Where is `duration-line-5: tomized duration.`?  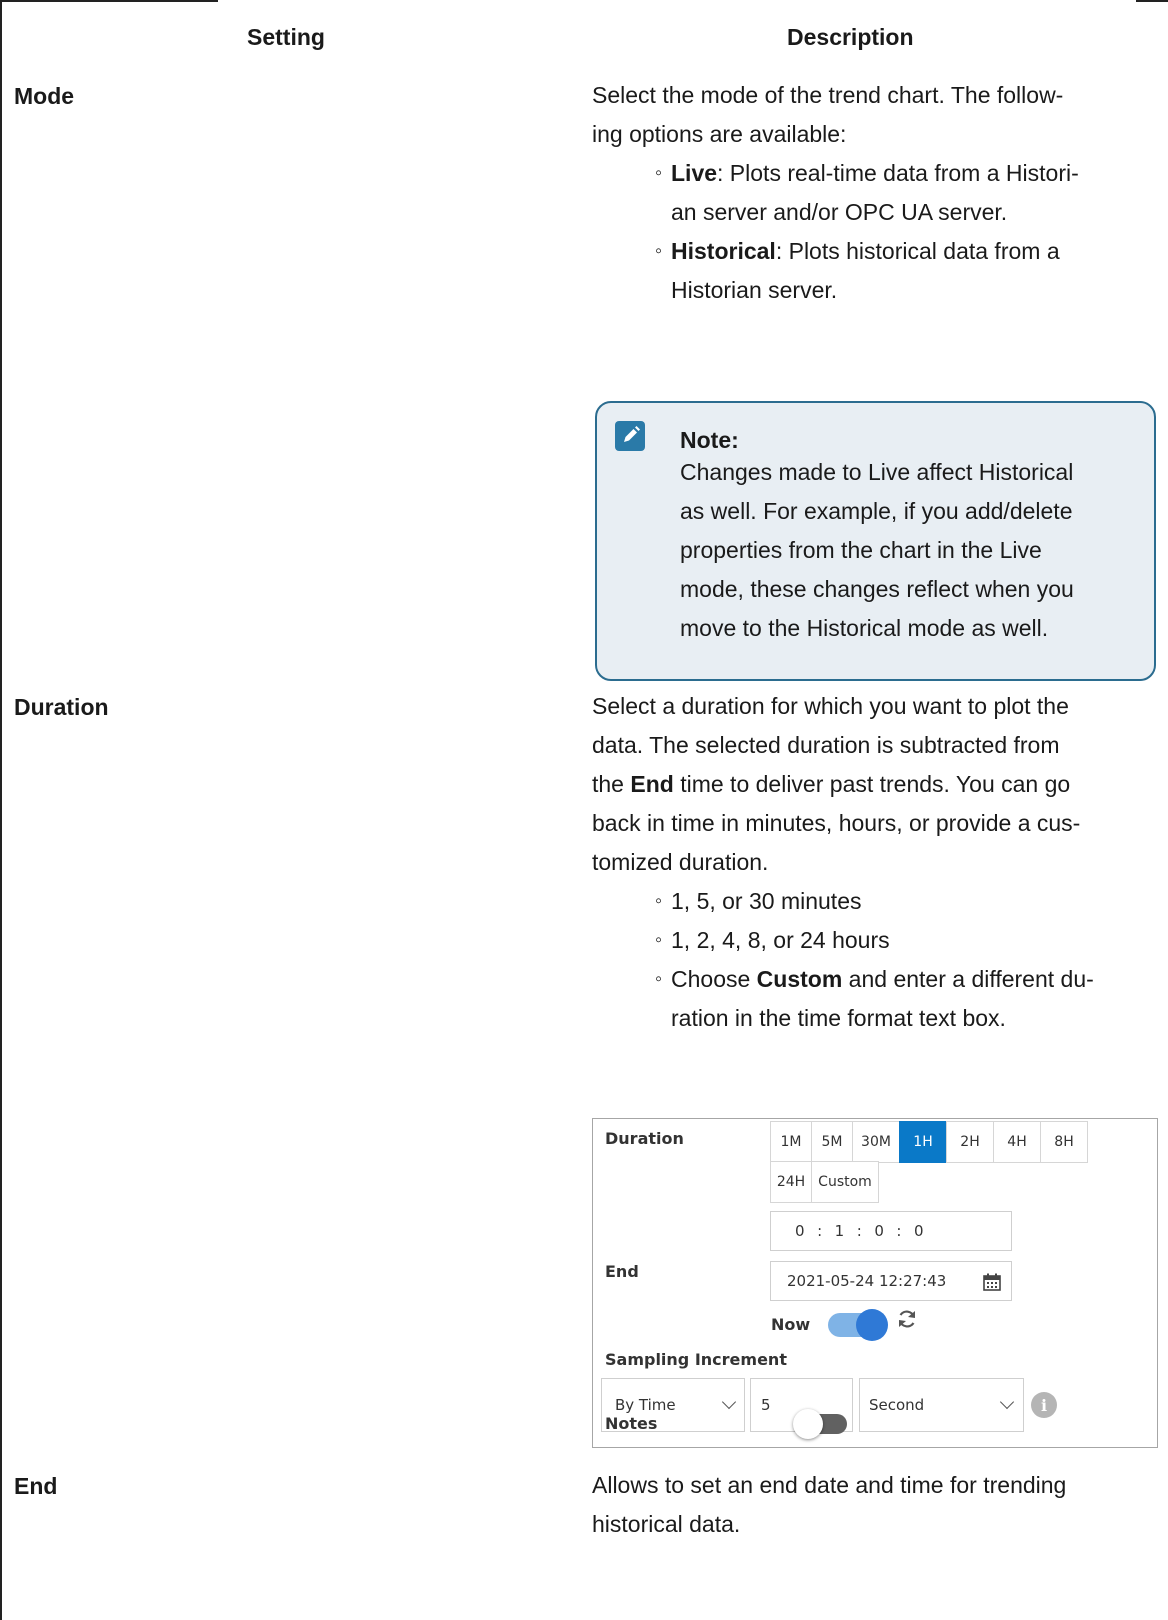 duration-line-5: tomized duration. is located at coordinates (680, 862).